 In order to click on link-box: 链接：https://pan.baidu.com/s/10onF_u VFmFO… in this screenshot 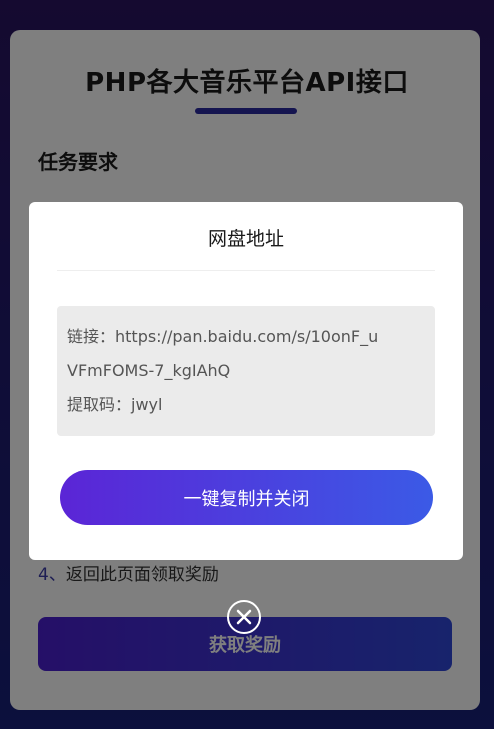, I will do `click(246, 371)`.